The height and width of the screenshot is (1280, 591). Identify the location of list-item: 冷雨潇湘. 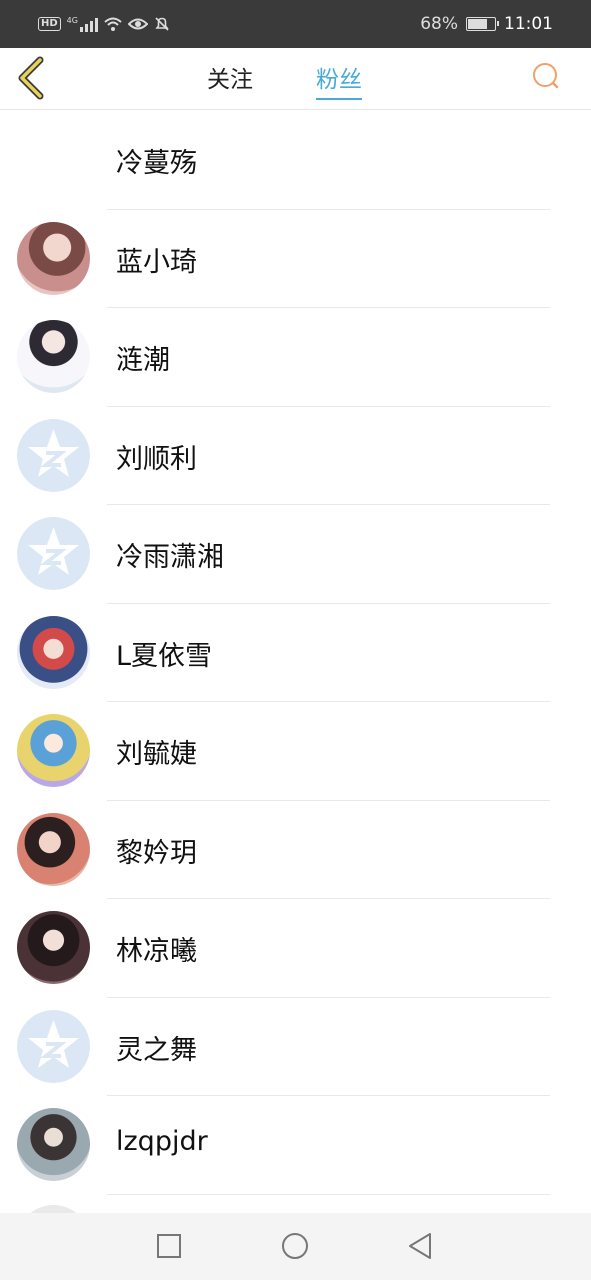
(295, 554).